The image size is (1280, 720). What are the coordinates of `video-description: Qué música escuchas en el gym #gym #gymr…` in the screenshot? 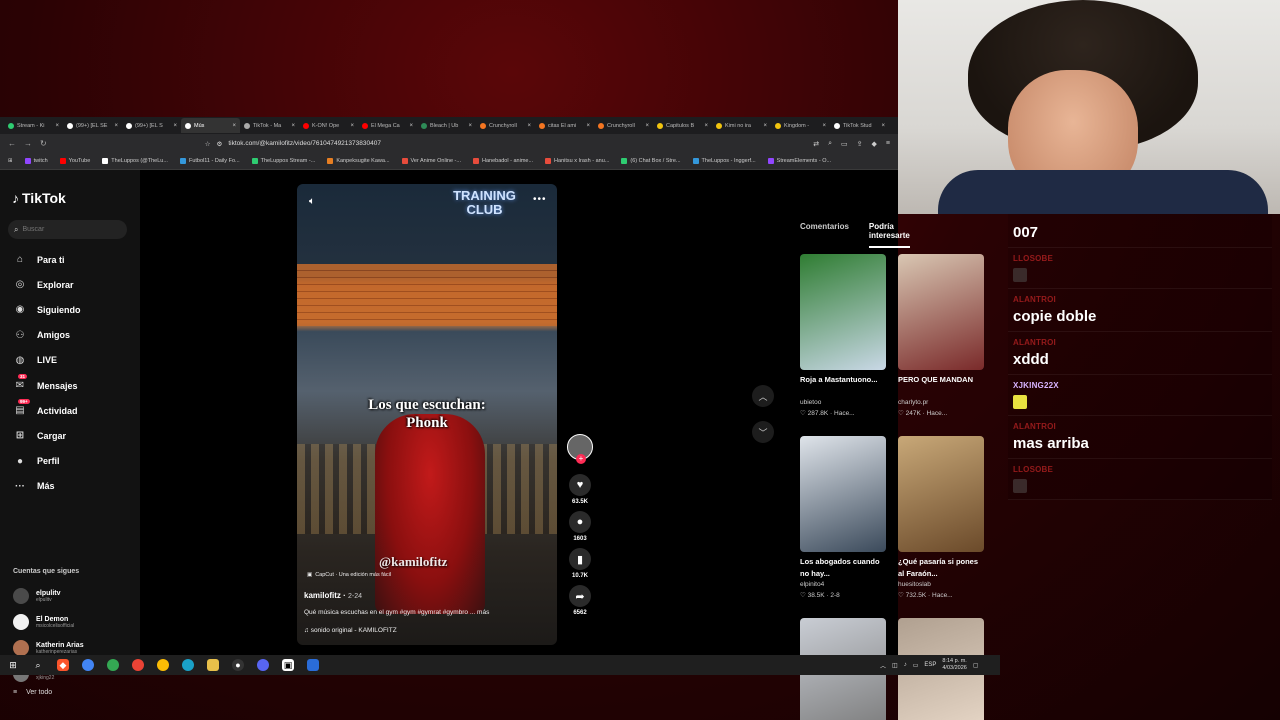 It's located at (429, 612).